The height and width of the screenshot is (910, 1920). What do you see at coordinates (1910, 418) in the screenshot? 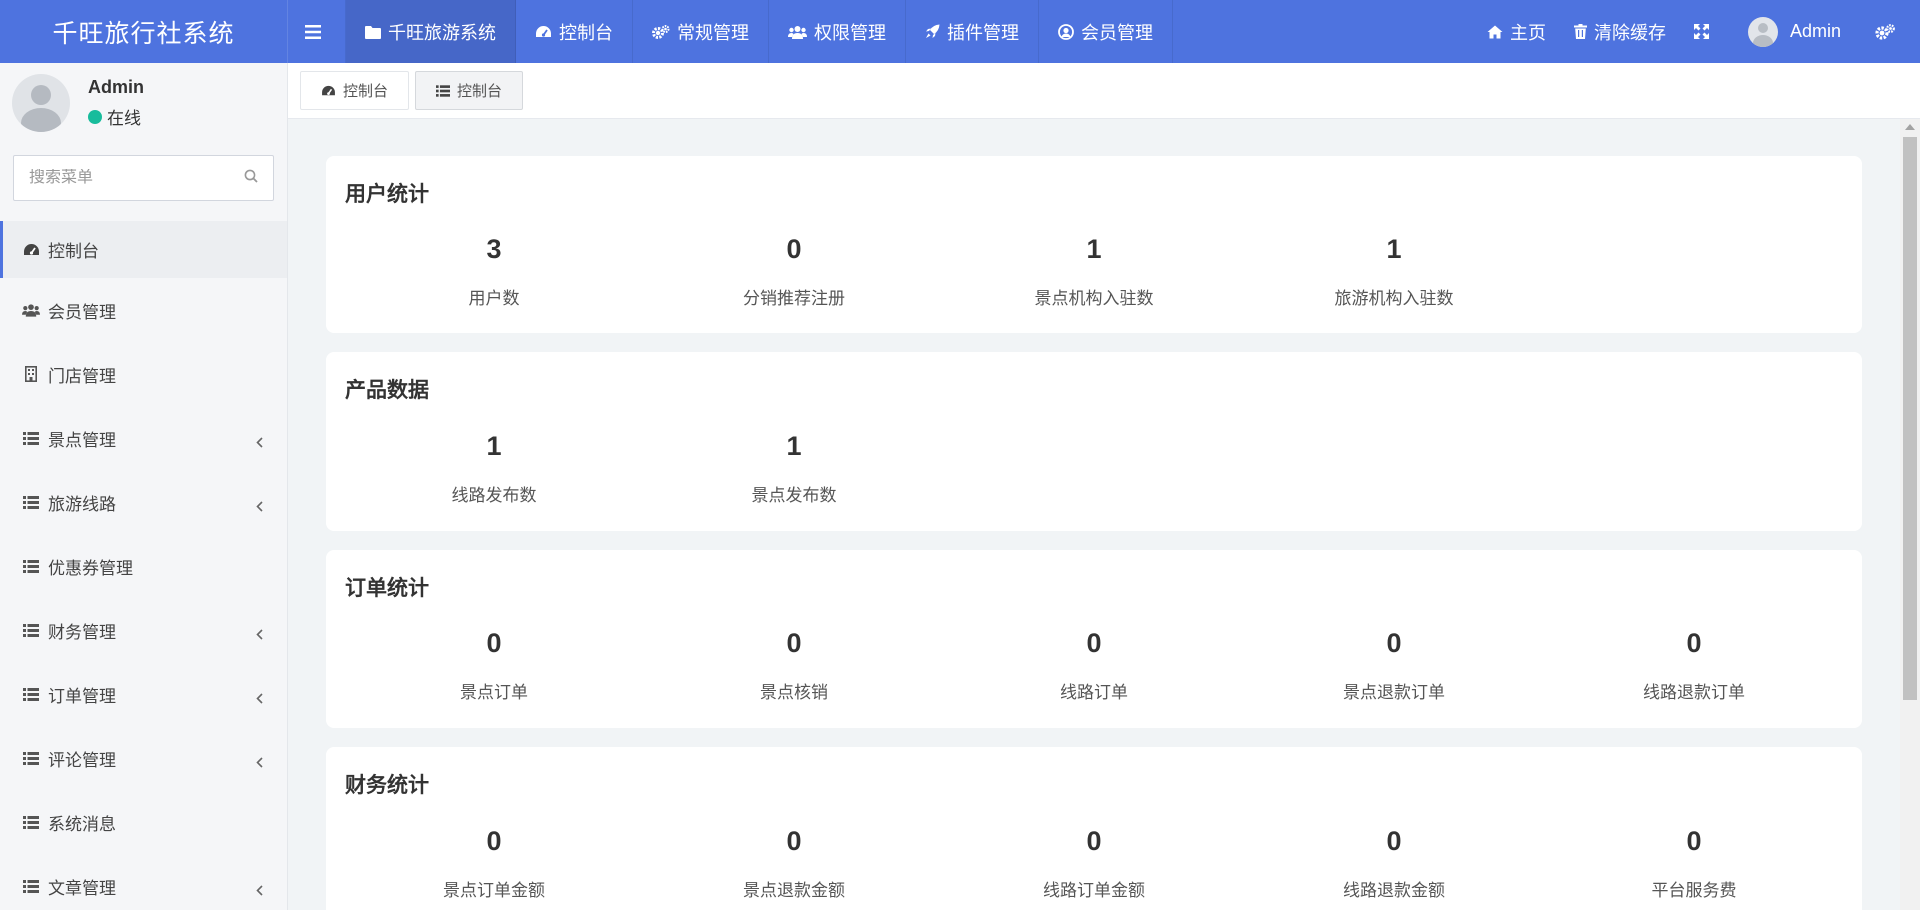
I see `scrollbar-thumb` at bounding box center [1910, 418].